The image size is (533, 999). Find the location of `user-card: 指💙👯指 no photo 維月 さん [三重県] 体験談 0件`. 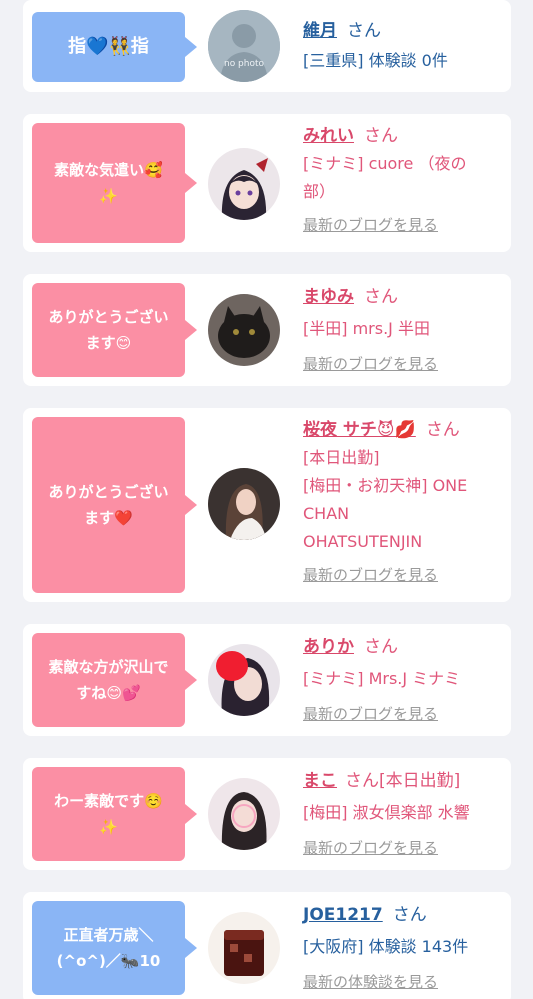

user-card: 指💙👯指 no photo 維月 さん [三重県] 体験談 0件 is located at coordinates (267, 46).